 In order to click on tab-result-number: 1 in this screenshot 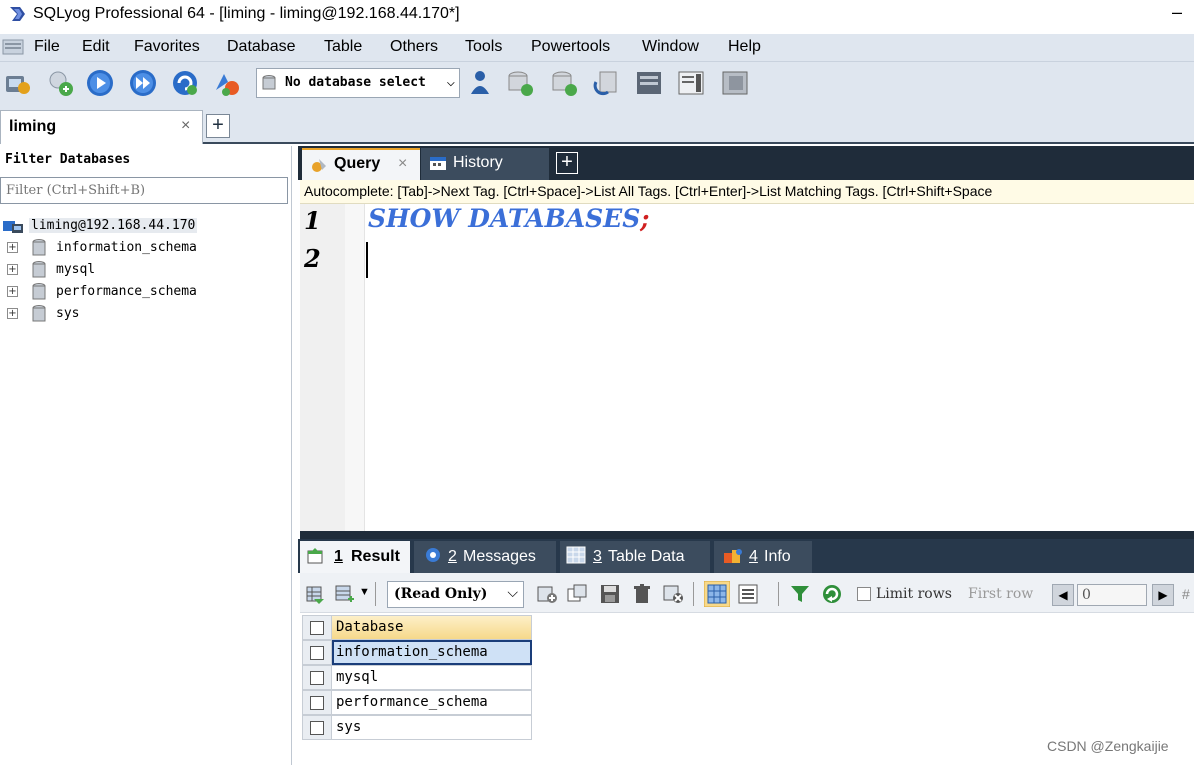, I will do `click(338, 556)`.